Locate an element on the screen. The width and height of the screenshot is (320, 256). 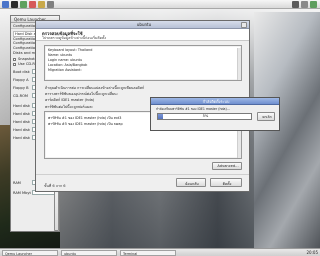
volume-icon is located at coordinates (304, 4).